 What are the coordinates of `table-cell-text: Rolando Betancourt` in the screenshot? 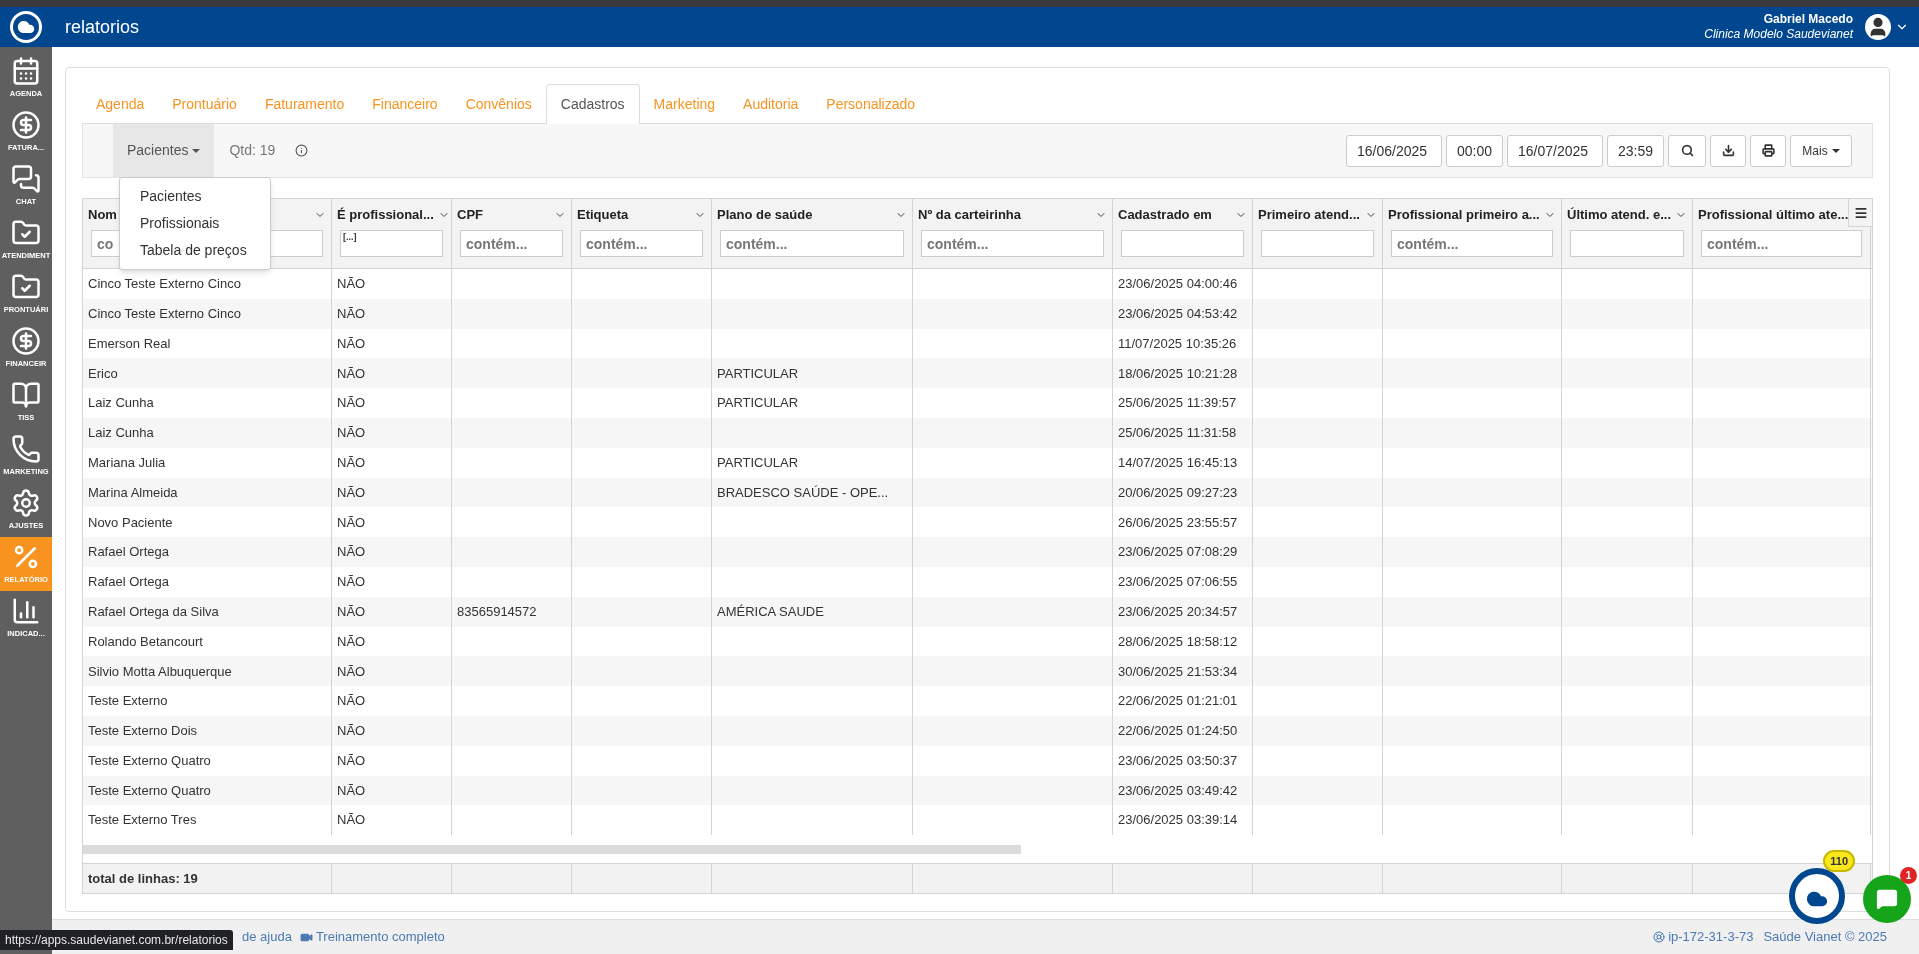 It's located at (145, 641).